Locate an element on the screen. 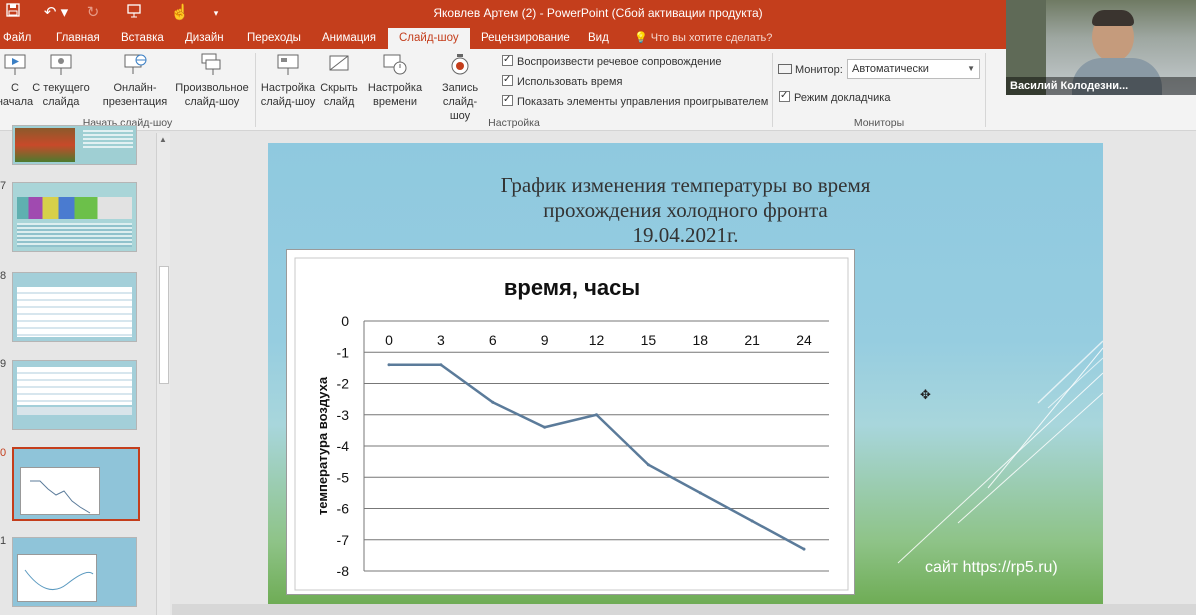 The height and width of the screenshot is (615, 1196). thumbnail-scrollbar: ▲ is located at coordinates (163, 374).